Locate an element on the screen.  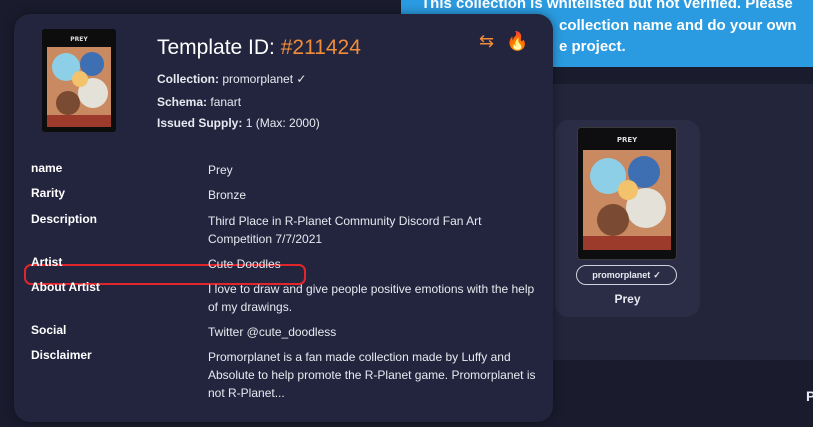
collection-pill: promorplanet ✓ is located at coordinates (626, 275).